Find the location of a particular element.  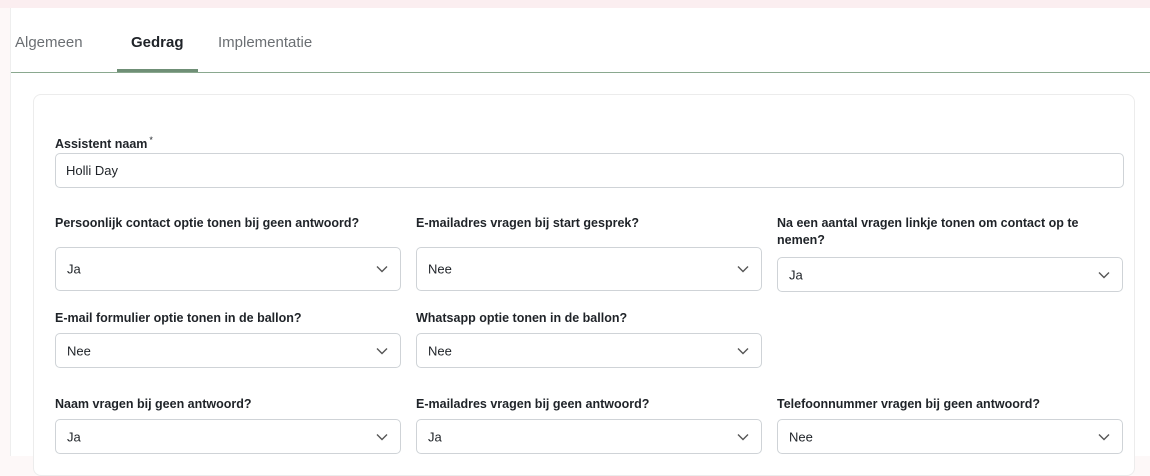

select-email-start: Nee is located at coordinates (589, 269).